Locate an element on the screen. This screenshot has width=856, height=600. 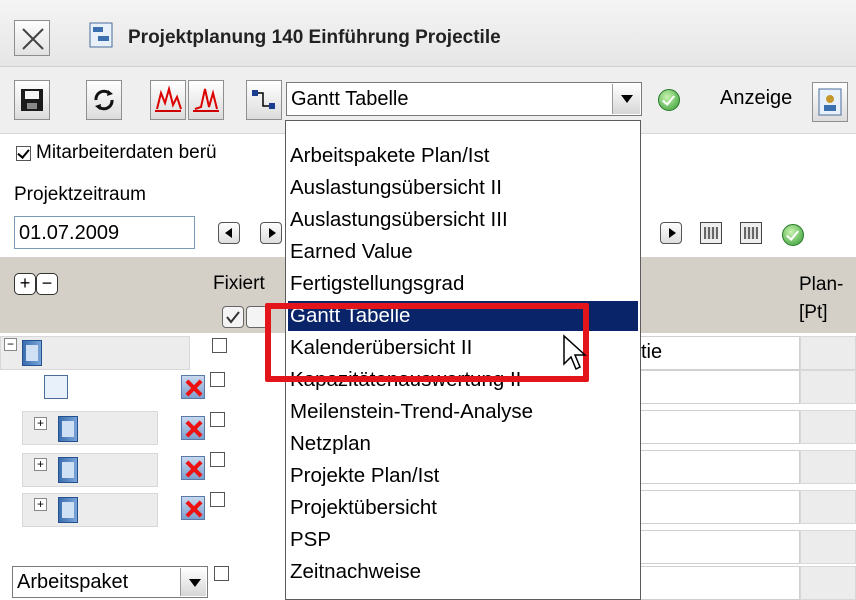
anzeige-button is located at coordinates (830, 102).